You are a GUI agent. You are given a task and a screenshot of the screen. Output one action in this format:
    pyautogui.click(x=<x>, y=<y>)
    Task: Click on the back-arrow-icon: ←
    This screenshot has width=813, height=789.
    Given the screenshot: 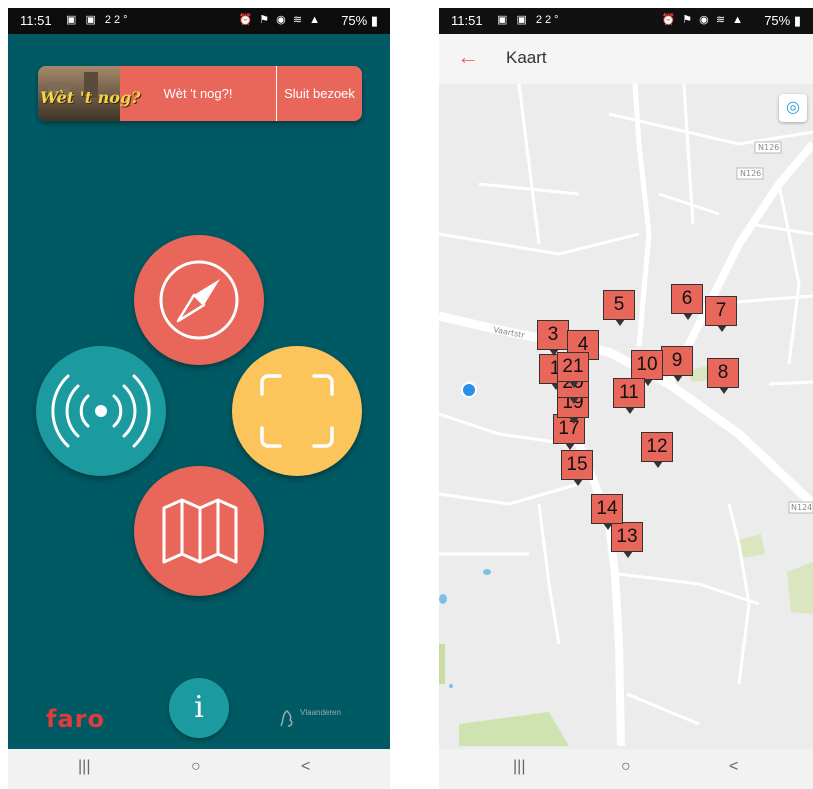 What is the action you would take?
    pyautogui.click(x=468, y=57)
    